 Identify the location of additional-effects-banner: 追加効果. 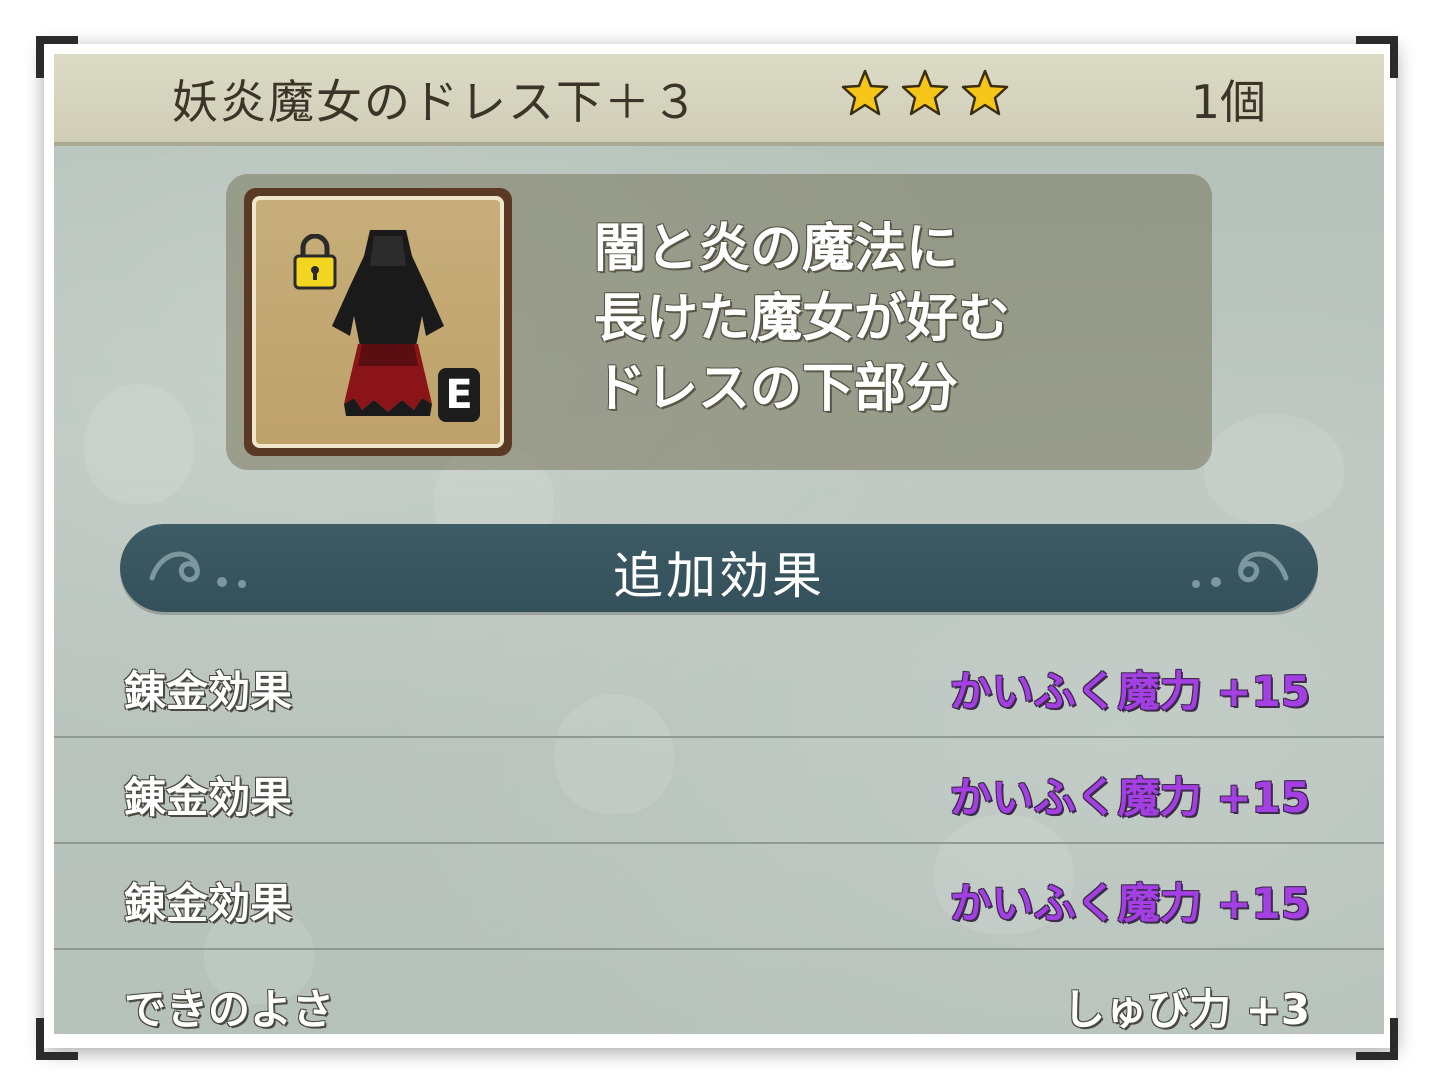
(719, 568).